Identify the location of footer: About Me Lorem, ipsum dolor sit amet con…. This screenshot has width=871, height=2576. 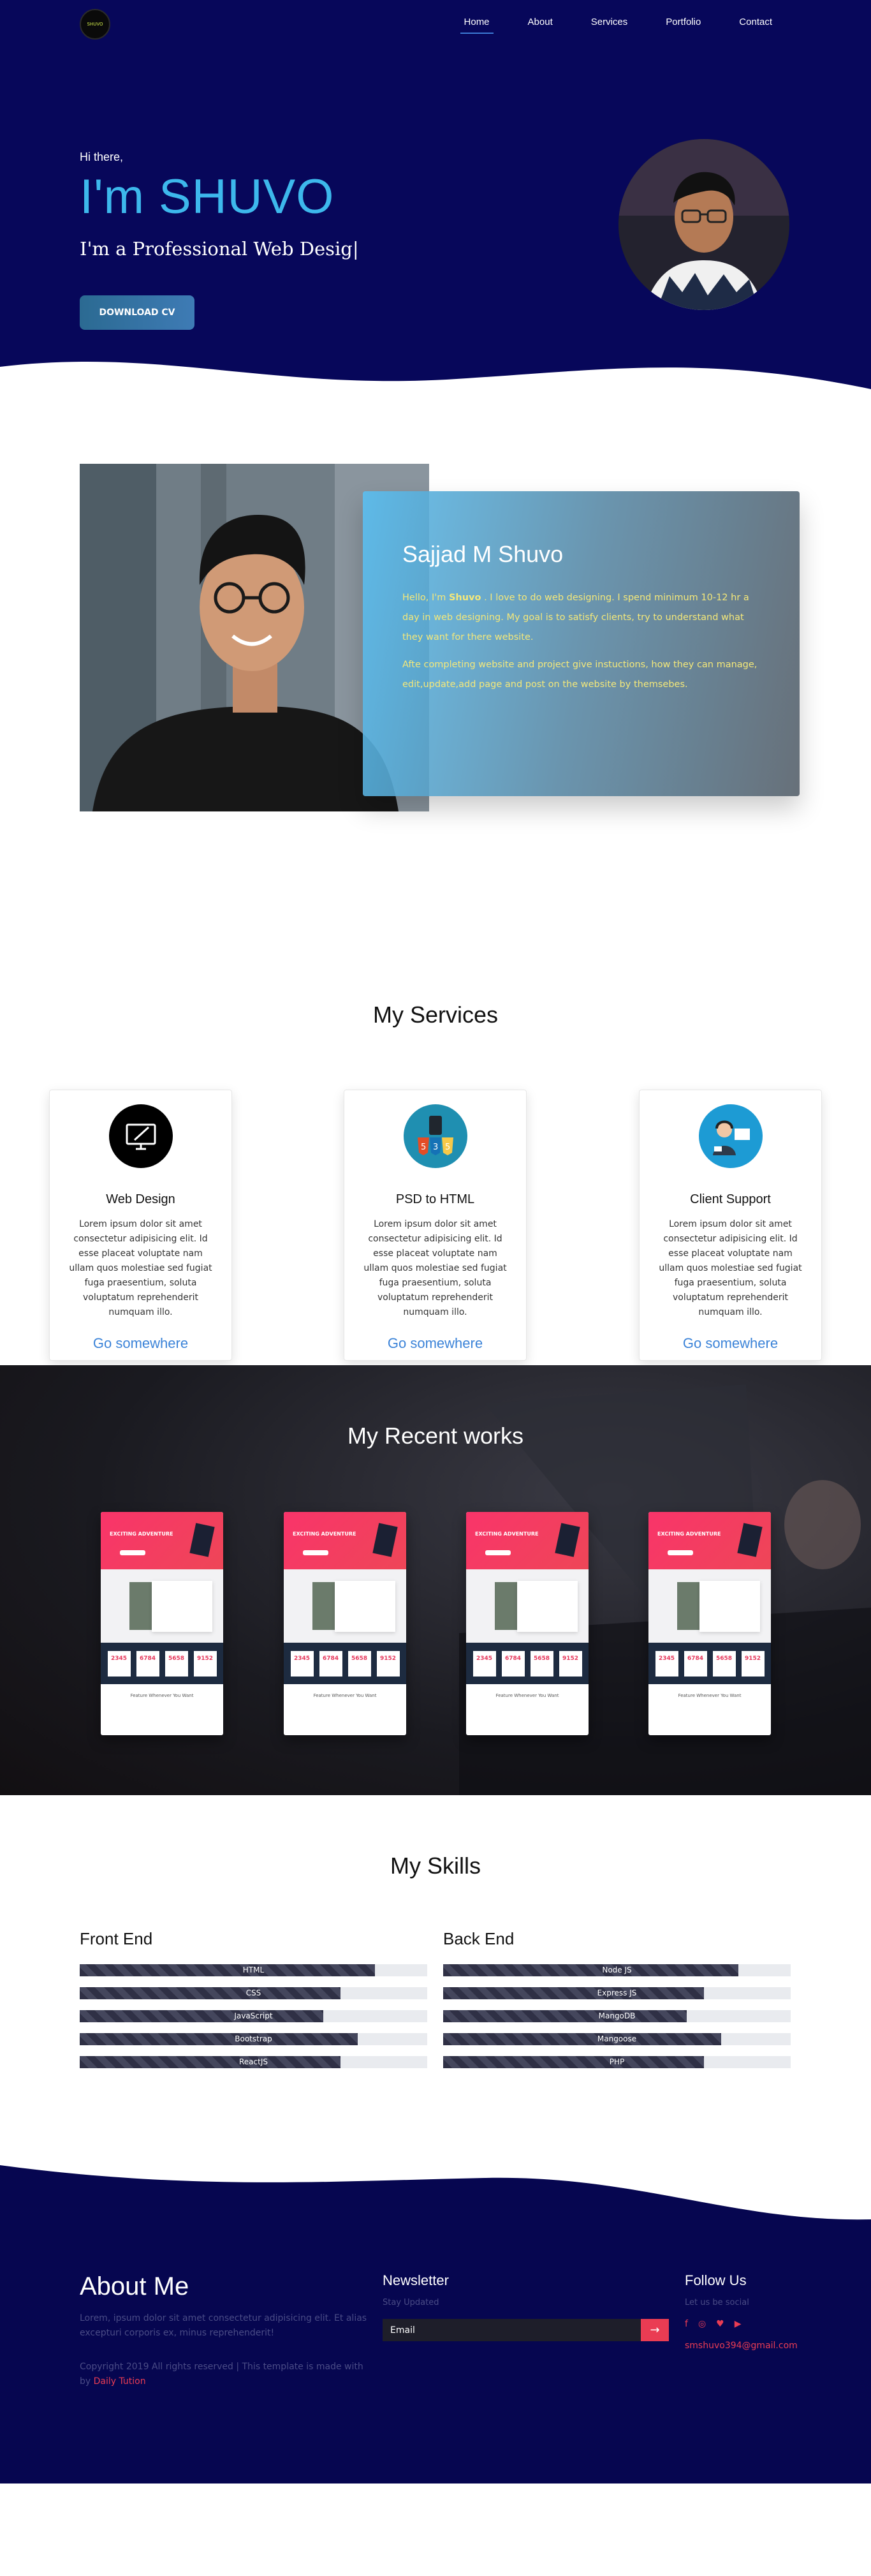
(435, 2317).